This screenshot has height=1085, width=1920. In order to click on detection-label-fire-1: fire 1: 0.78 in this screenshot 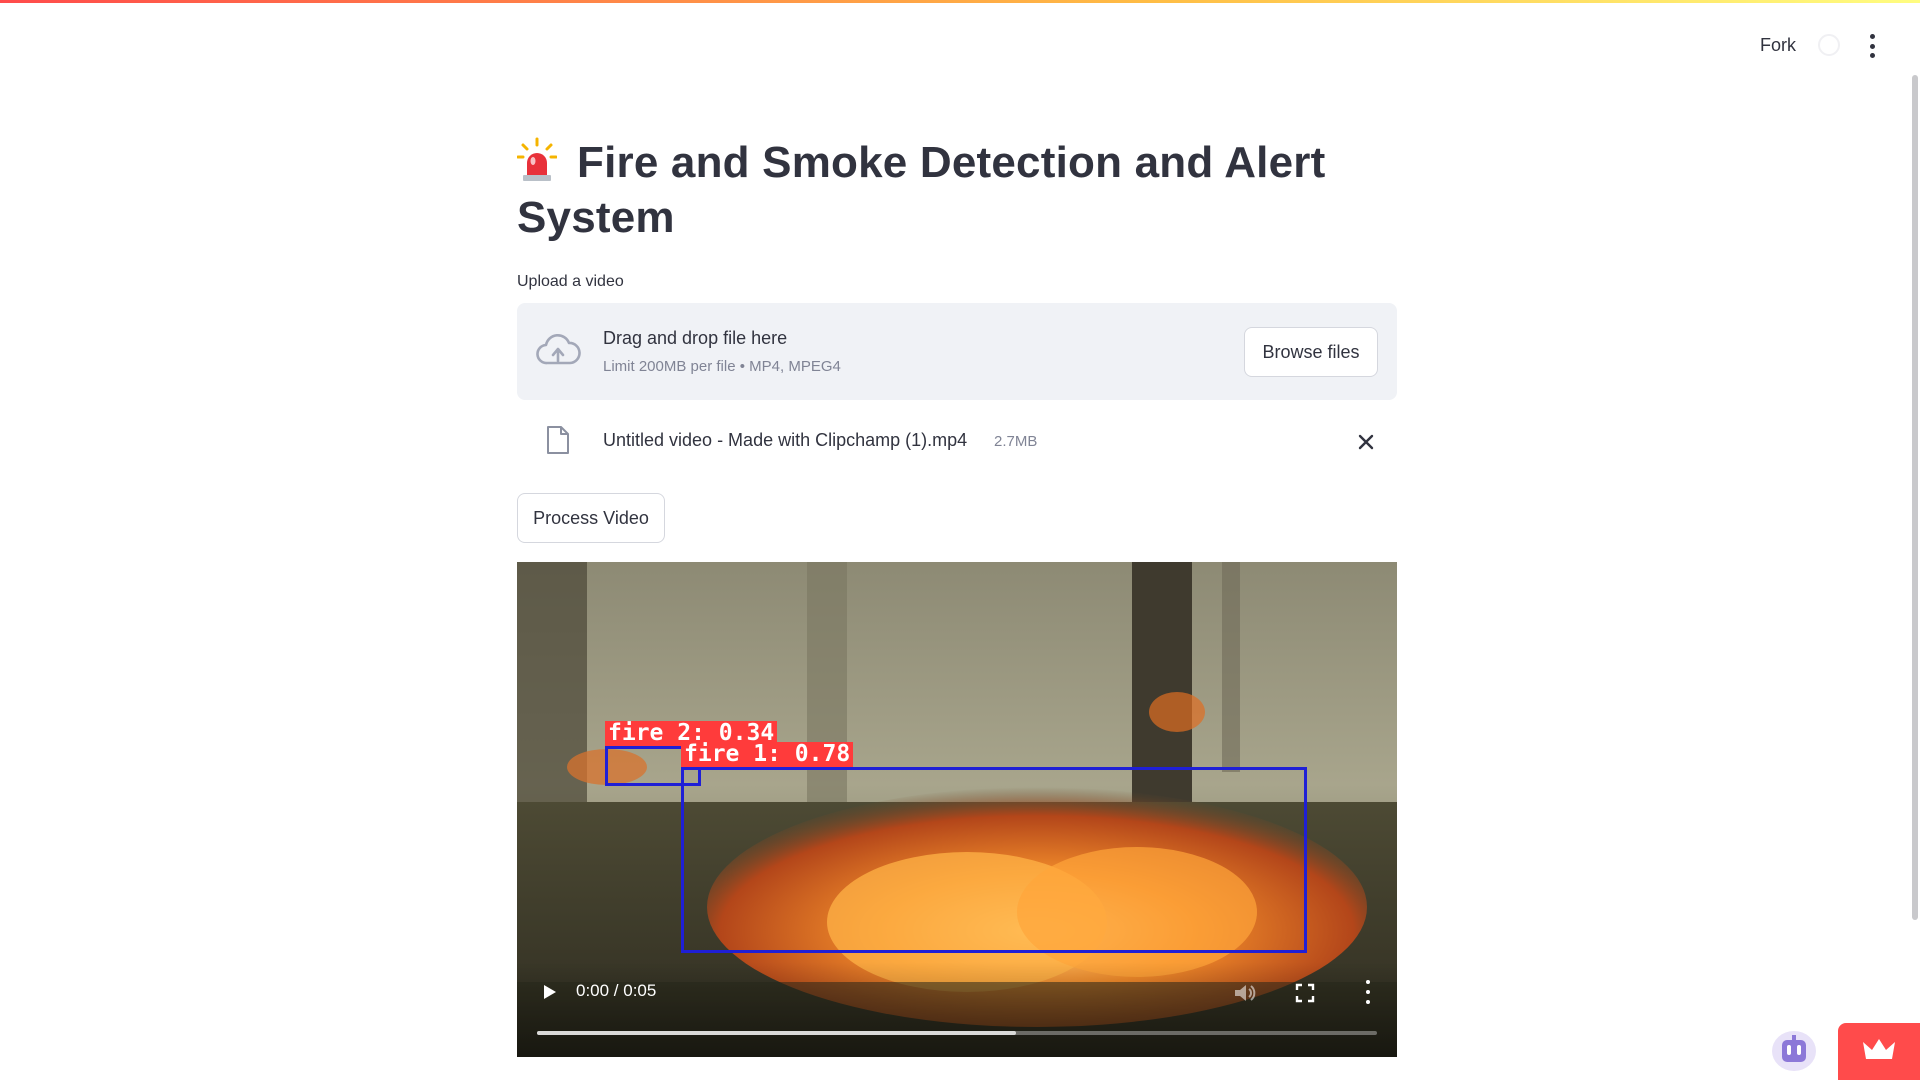, I will do `click(767, 754)`.